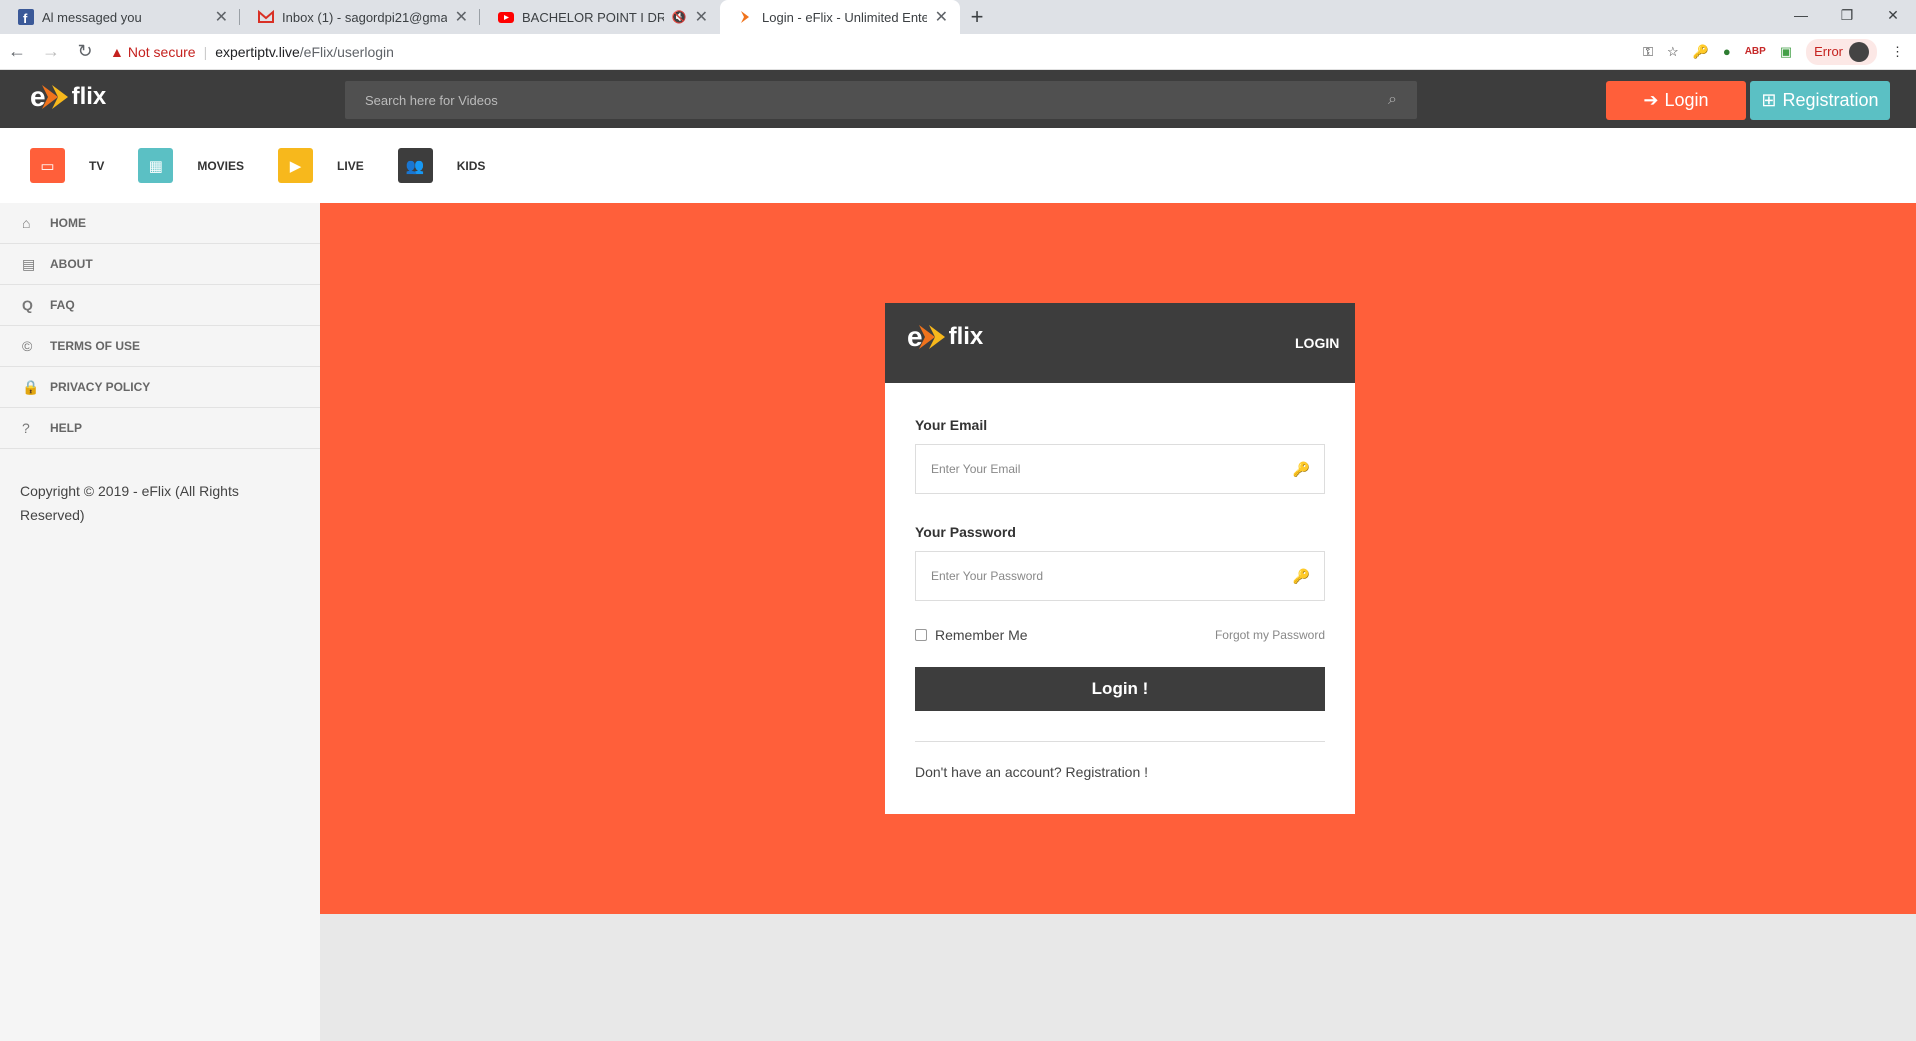 This screenshot has height=1041, width=1916. I want to click on avatar, so click(1859, 51).